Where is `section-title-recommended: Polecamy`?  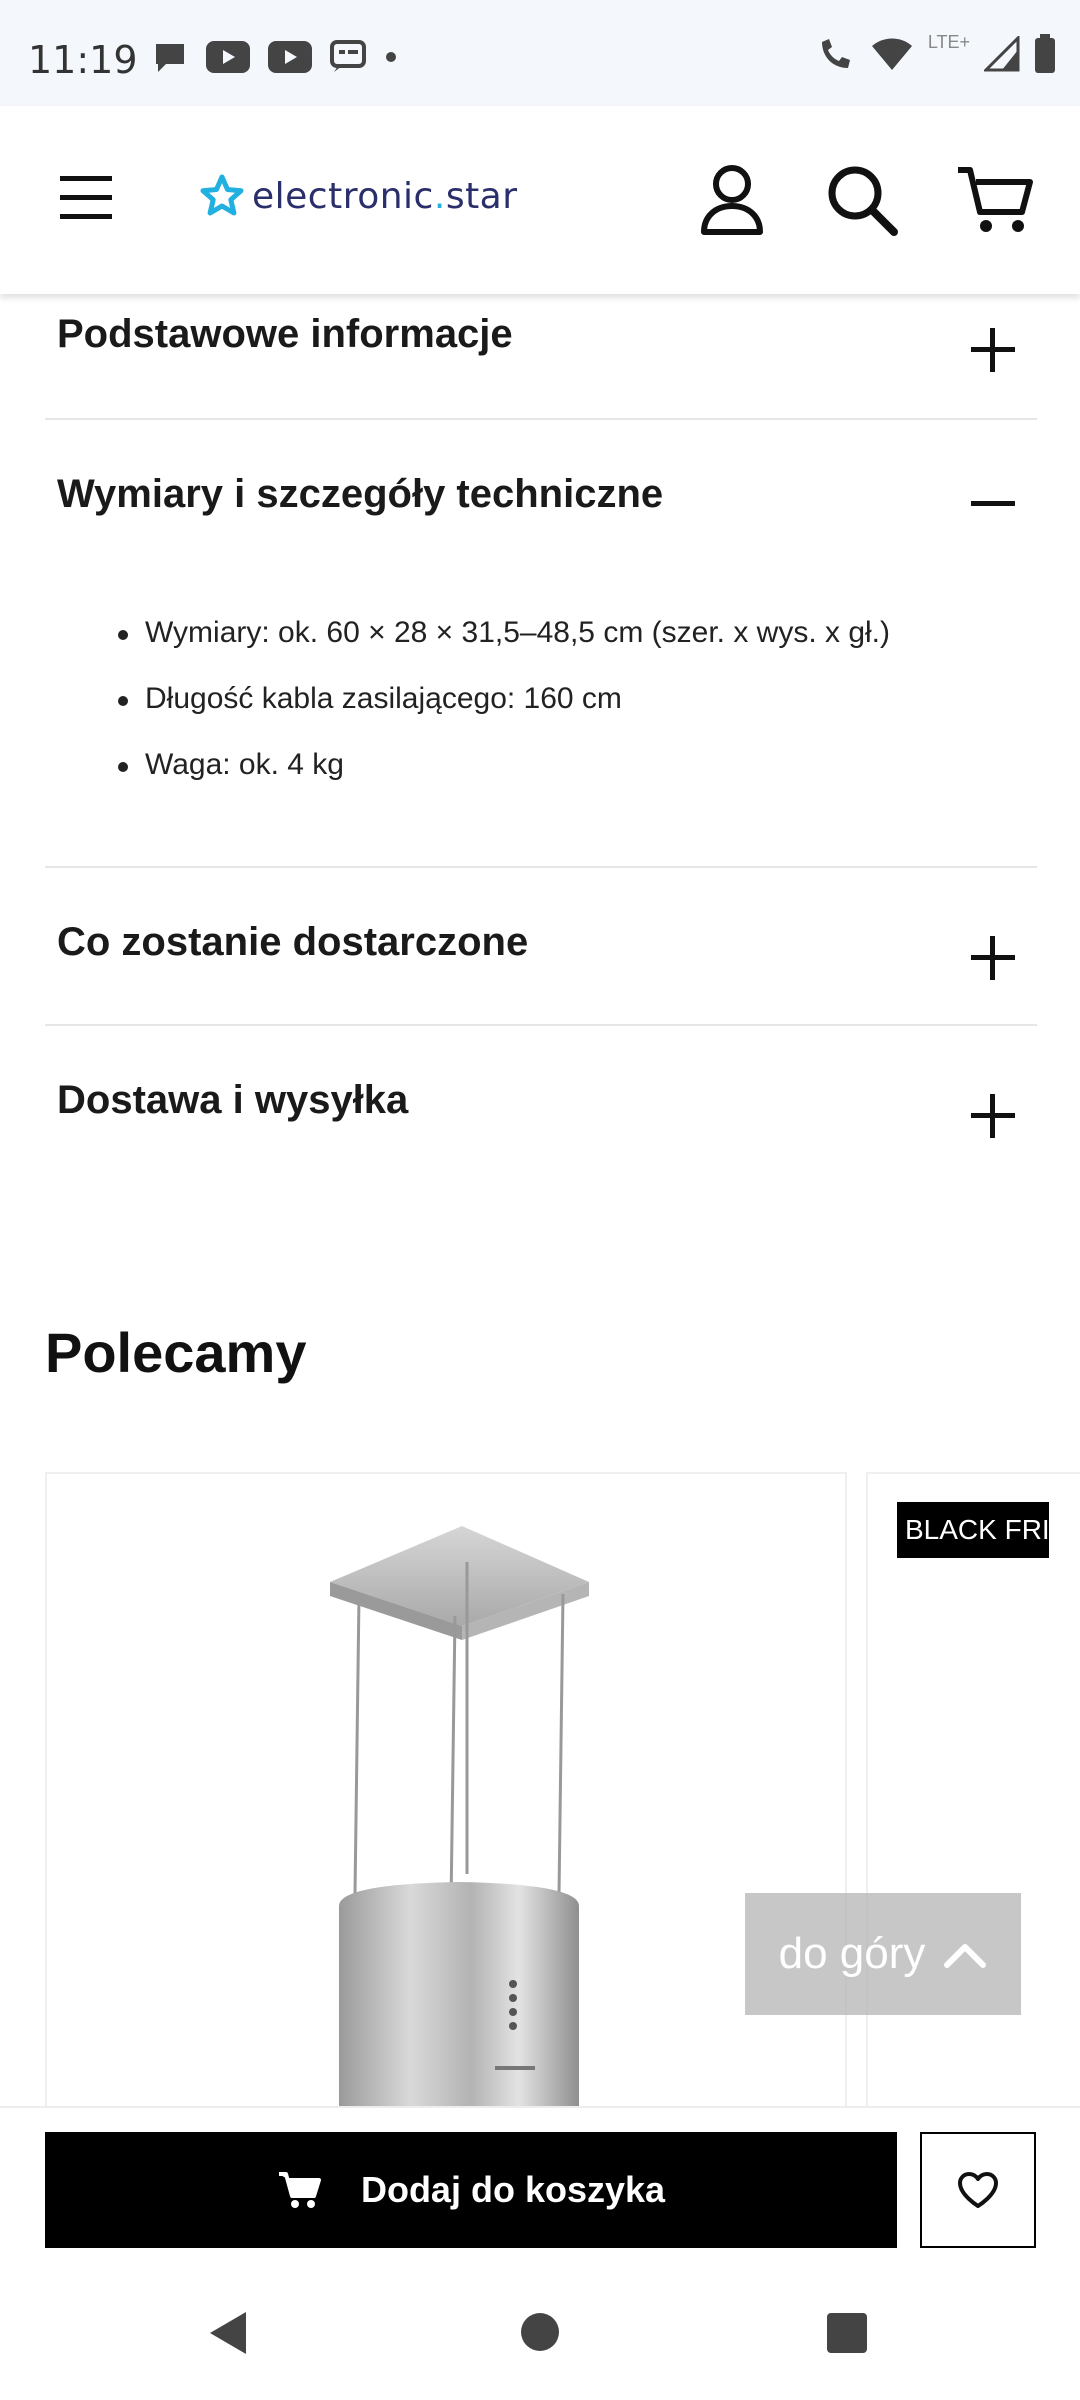 section-title-recommended: Polecamy is located at coordinates (176, 1352).